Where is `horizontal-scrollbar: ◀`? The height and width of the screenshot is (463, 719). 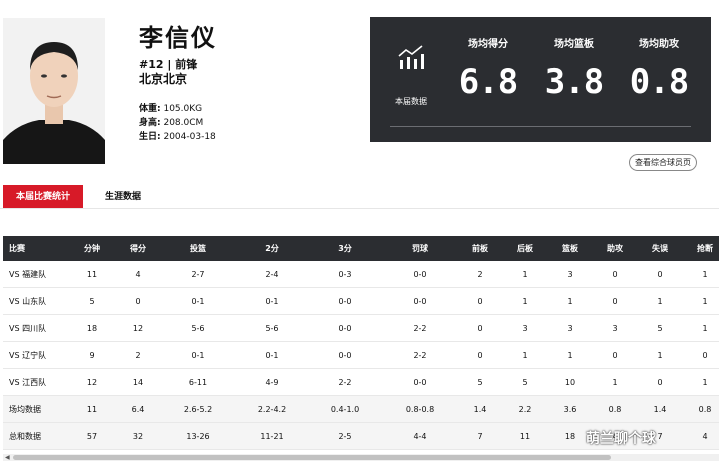
horizontal-scrollbar: ◀ is located at coordinates (361, 457).